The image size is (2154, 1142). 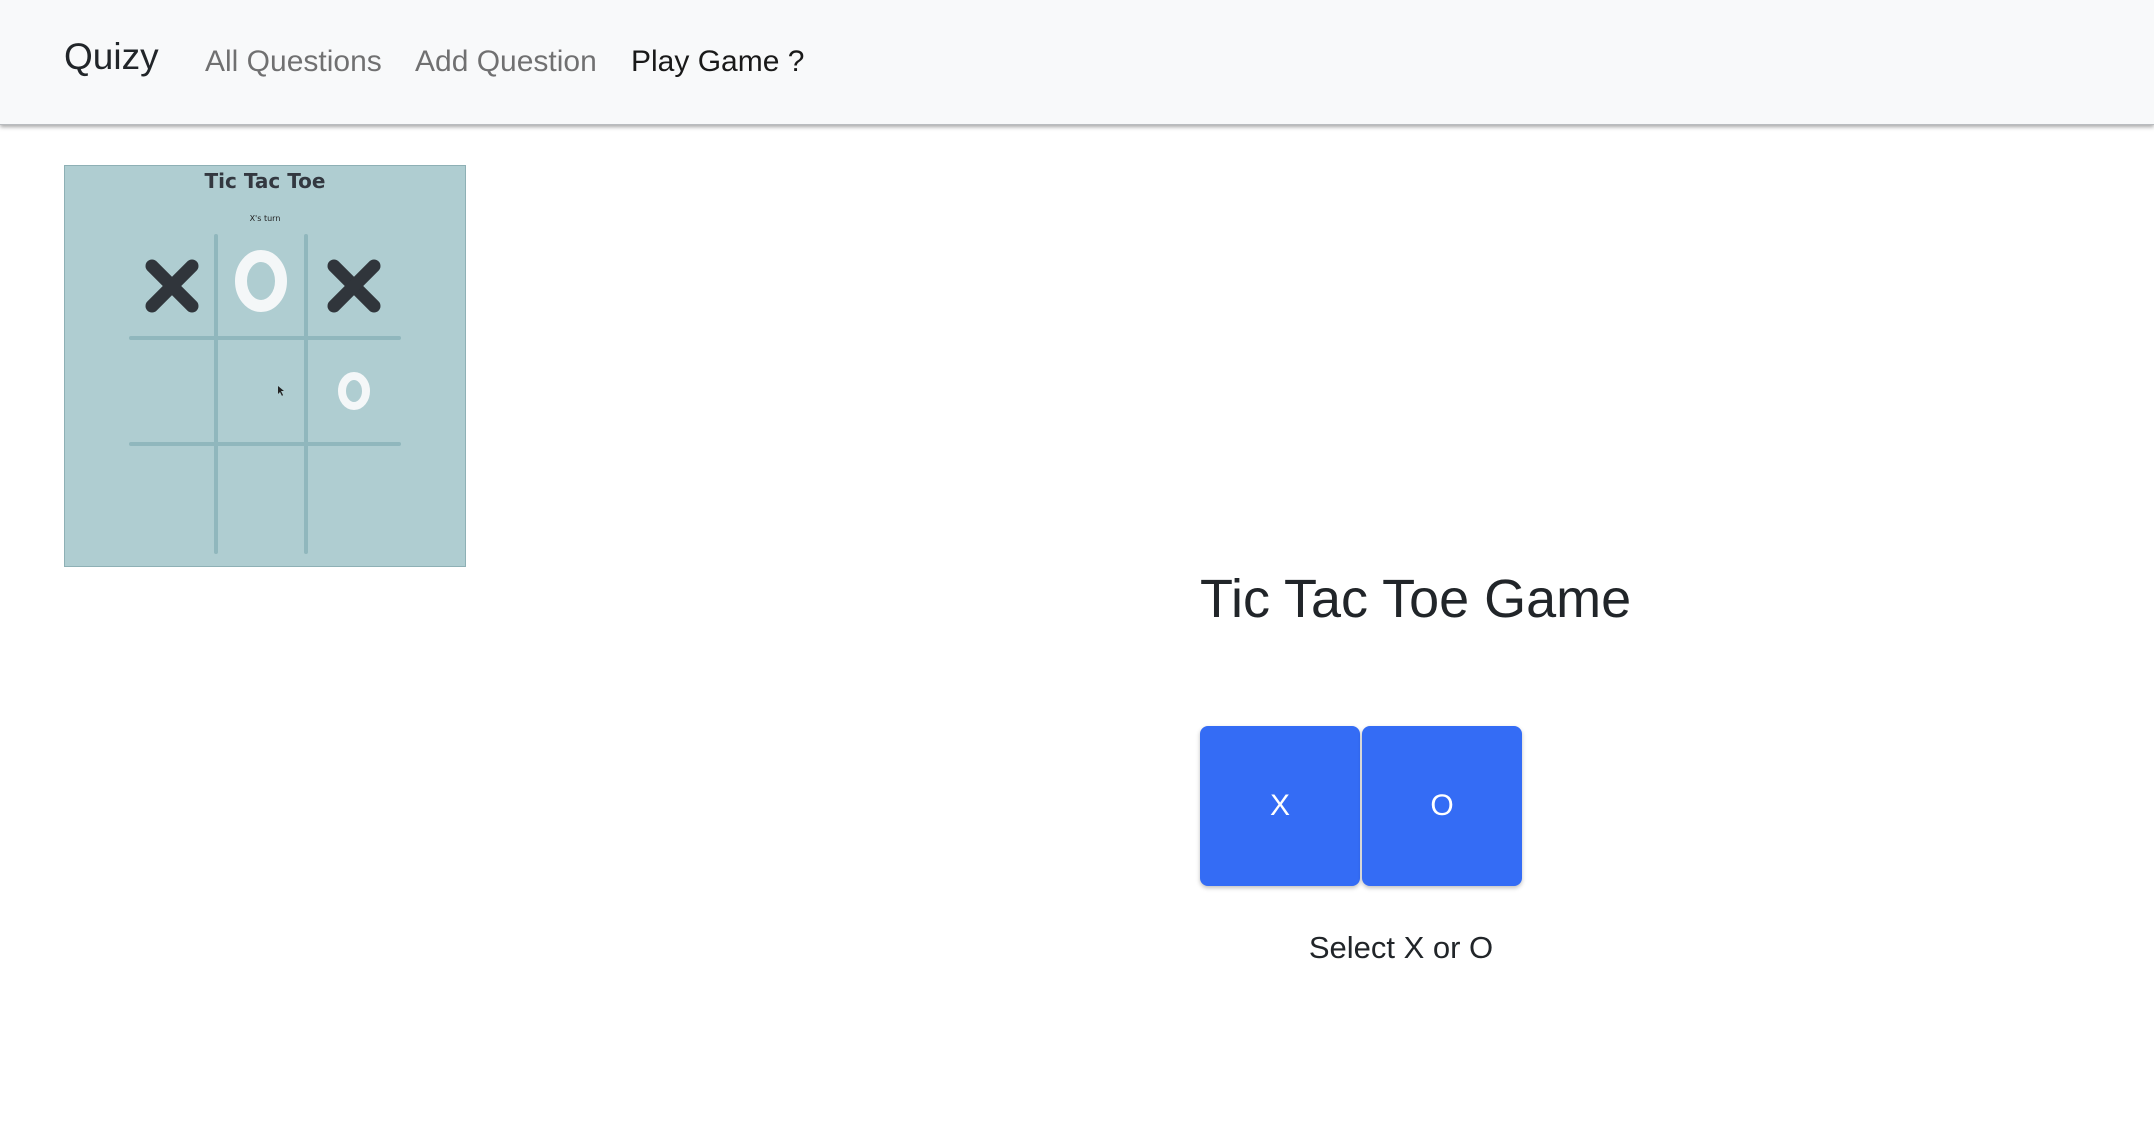 I want to click on preview-board-graphic: Tic Tac Toe X's turn, so click(x=265, y=361).